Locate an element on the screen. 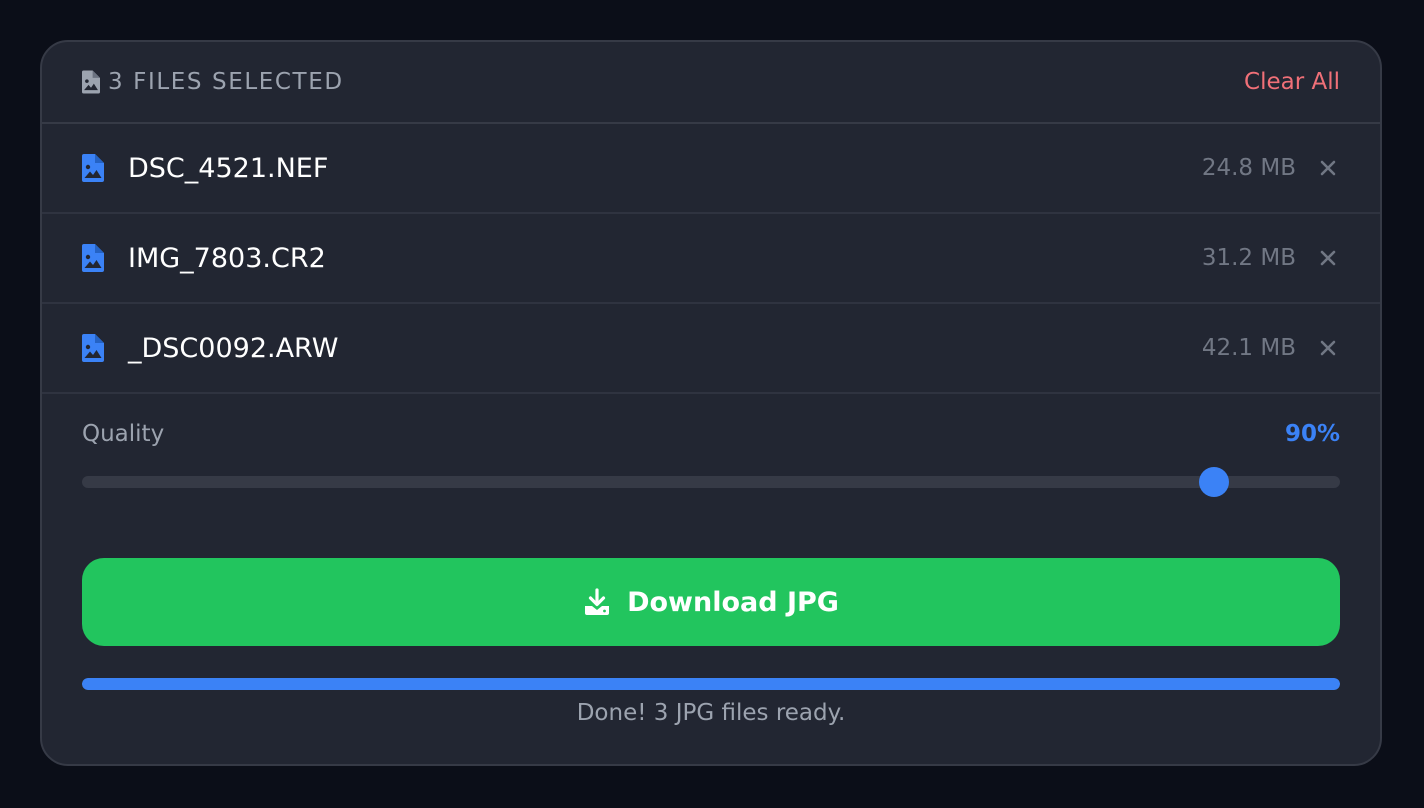  file-name: IMG_7803.CR2 is located at coordinates (227, 258).